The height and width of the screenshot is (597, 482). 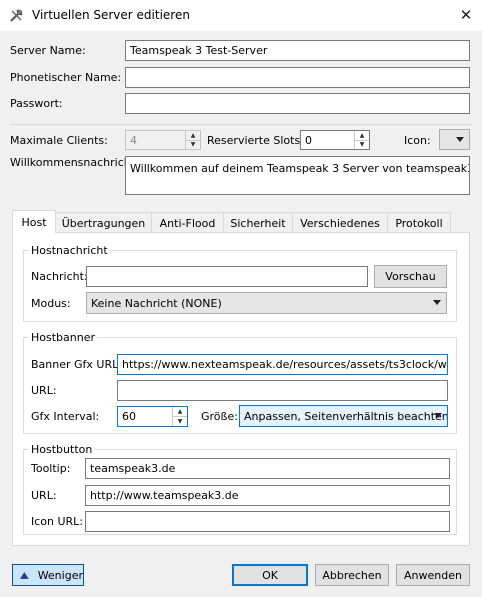 I want to click on icon-url-input, so click(x=267, y=521).